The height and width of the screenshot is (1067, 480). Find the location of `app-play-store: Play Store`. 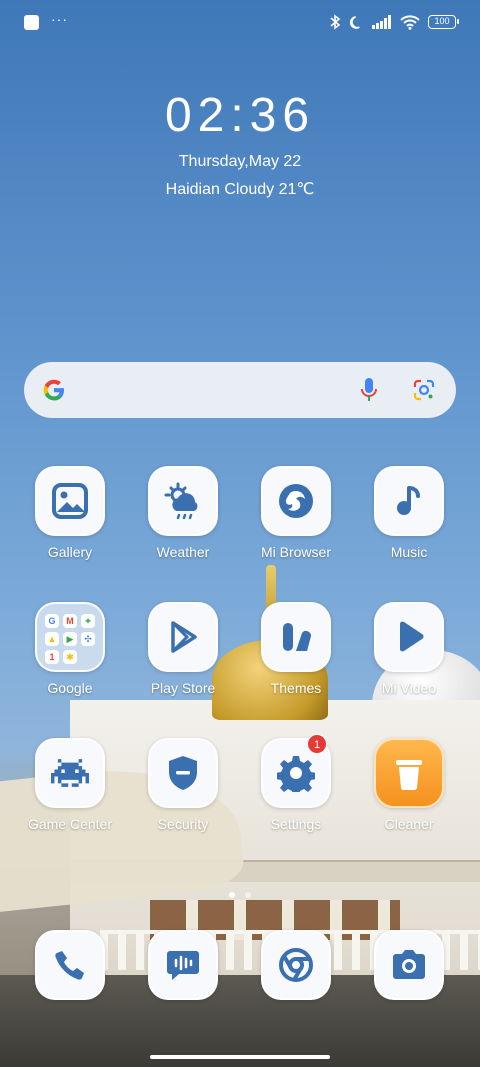

app-play-store: Play Store is located at coordinates (183, 649).